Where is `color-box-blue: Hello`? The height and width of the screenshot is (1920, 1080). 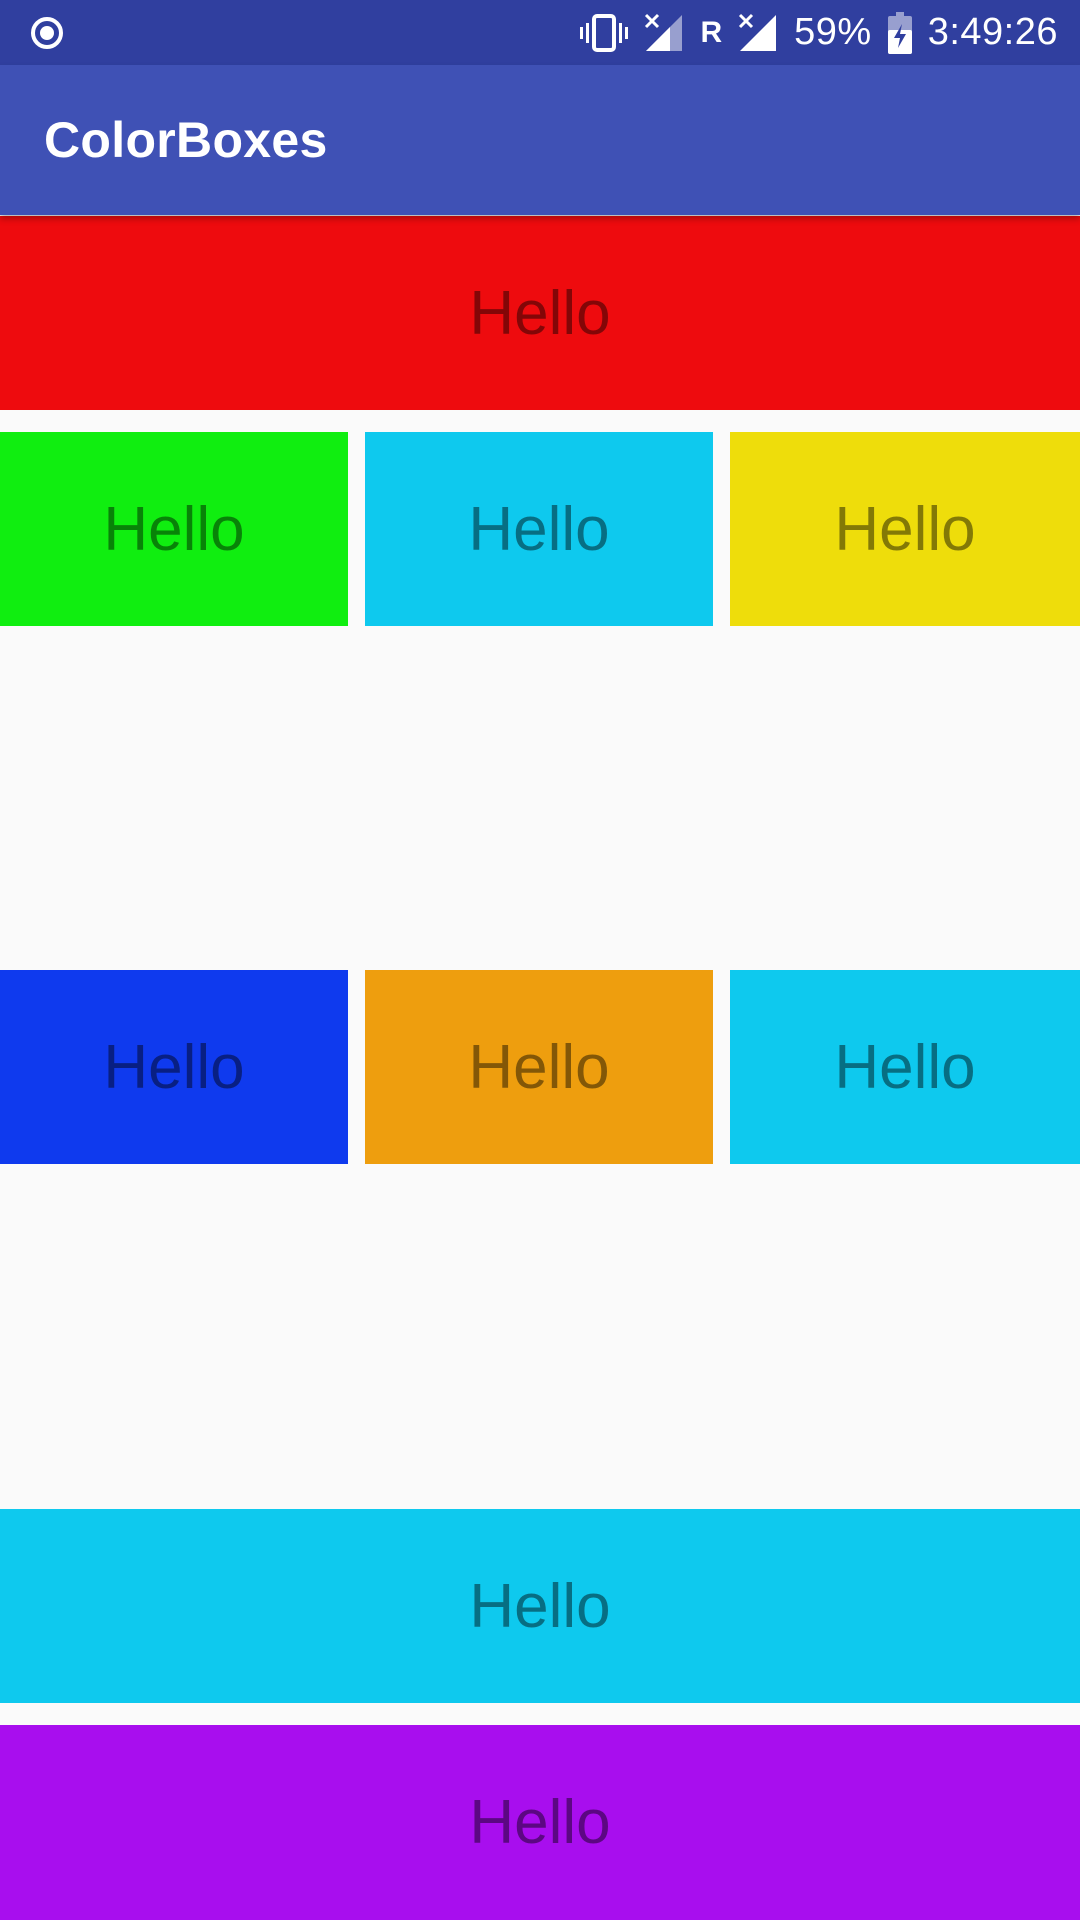
color-box-blue: Hello is located at coordinates (174, 1067).